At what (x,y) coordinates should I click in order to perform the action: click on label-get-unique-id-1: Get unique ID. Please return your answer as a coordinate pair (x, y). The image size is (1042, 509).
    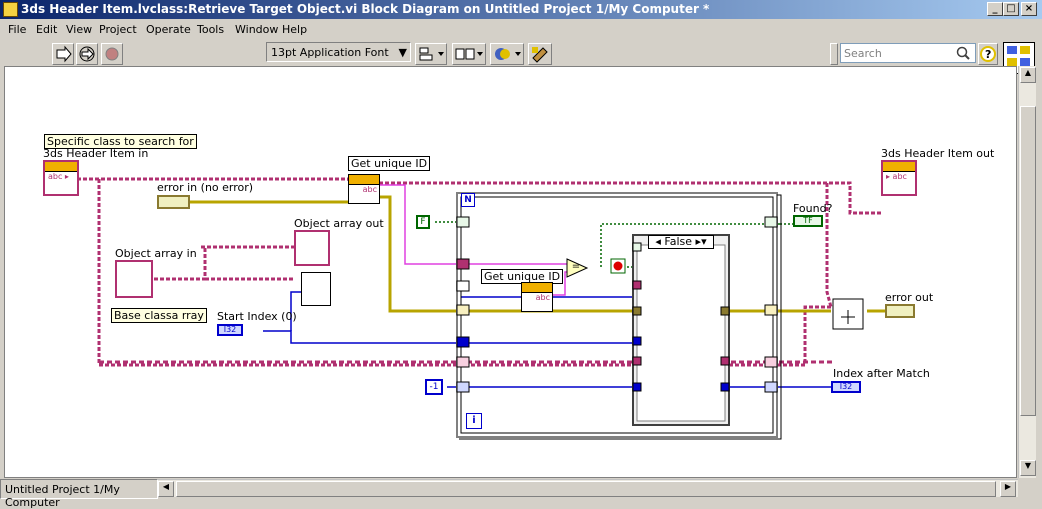
    Looking at the image, I should click on (389, 163).